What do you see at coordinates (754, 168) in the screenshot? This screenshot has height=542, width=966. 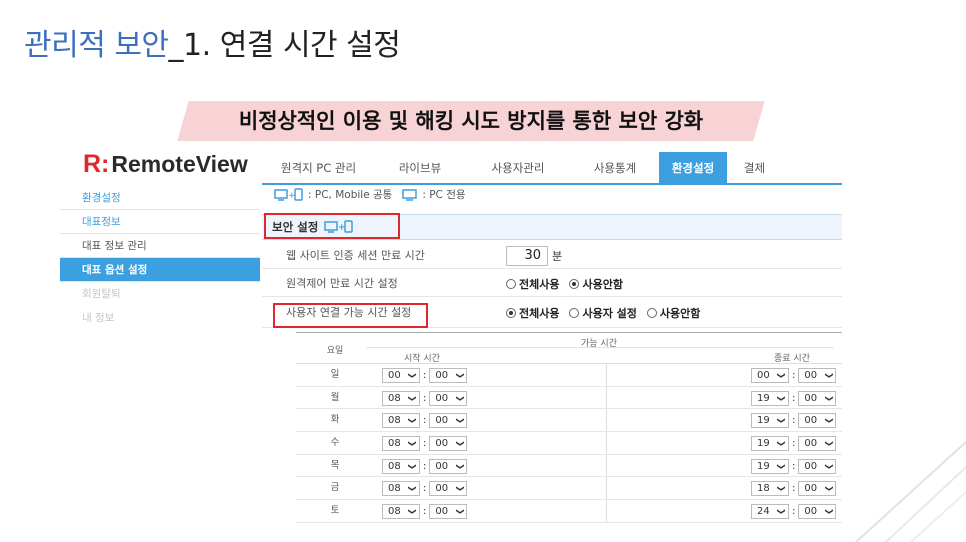 I see `nav-payment: 결제` at bounding box center [754, 168].